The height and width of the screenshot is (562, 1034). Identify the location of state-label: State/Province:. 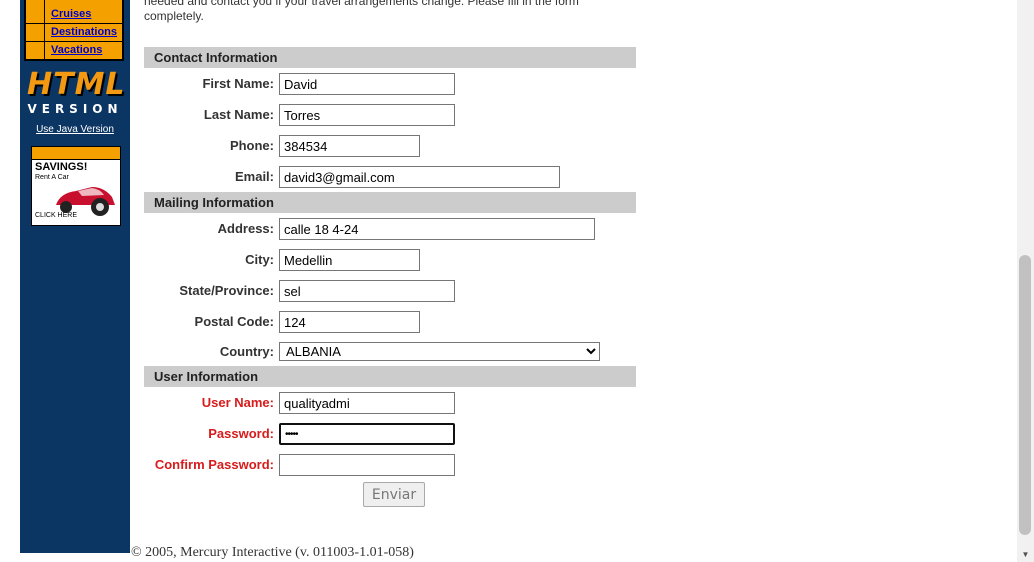
(226, 290).